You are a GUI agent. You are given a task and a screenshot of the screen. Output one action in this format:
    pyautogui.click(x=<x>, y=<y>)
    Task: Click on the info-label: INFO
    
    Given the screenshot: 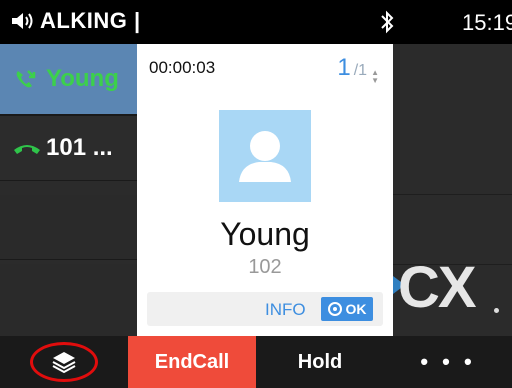 What is the action you would take?
    pyautogui.click(x=285, y=309)
    